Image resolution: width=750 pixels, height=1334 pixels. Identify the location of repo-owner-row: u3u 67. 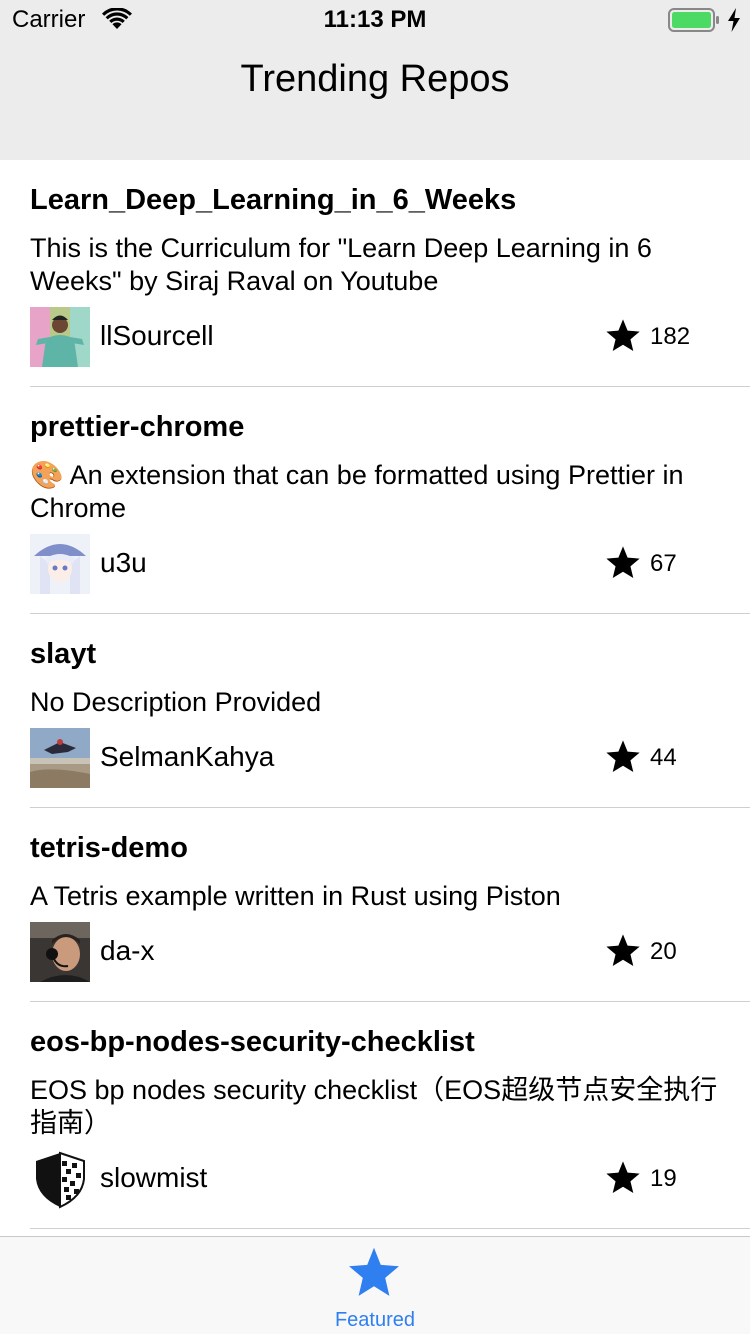
(375, 564).